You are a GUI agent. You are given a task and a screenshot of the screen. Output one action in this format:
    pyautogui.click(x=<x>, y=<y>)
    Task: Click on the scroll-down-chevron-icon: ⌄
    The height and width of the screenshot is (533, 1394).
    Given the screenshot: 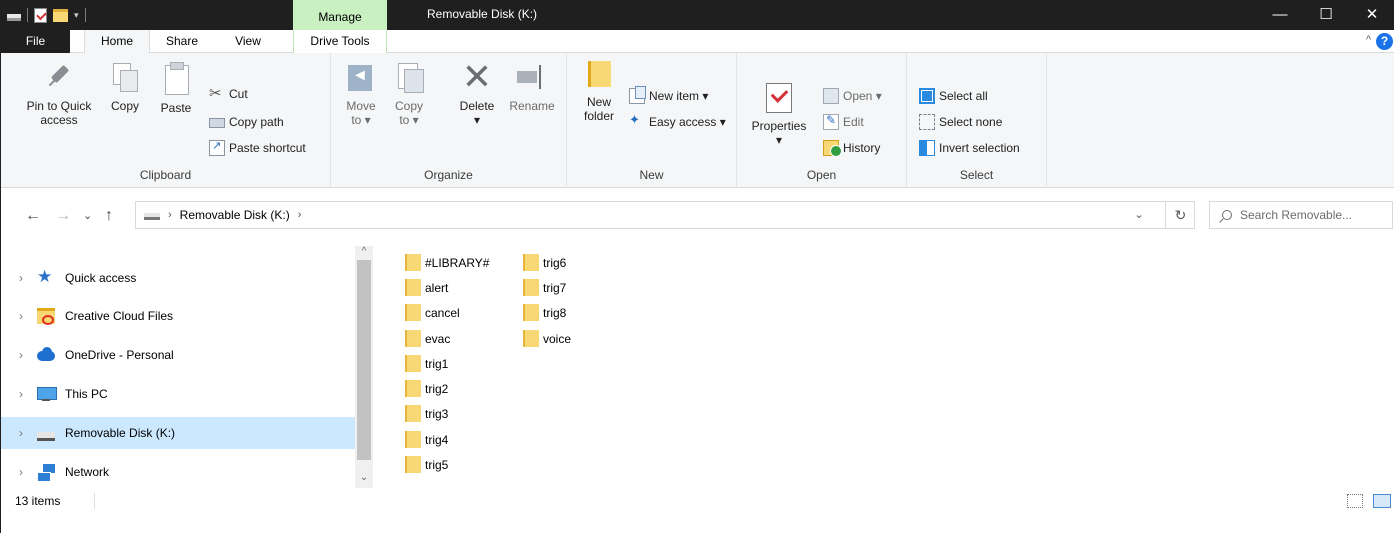 What is the action you would take?
    pyautogui.click(x=364, y=477)
    